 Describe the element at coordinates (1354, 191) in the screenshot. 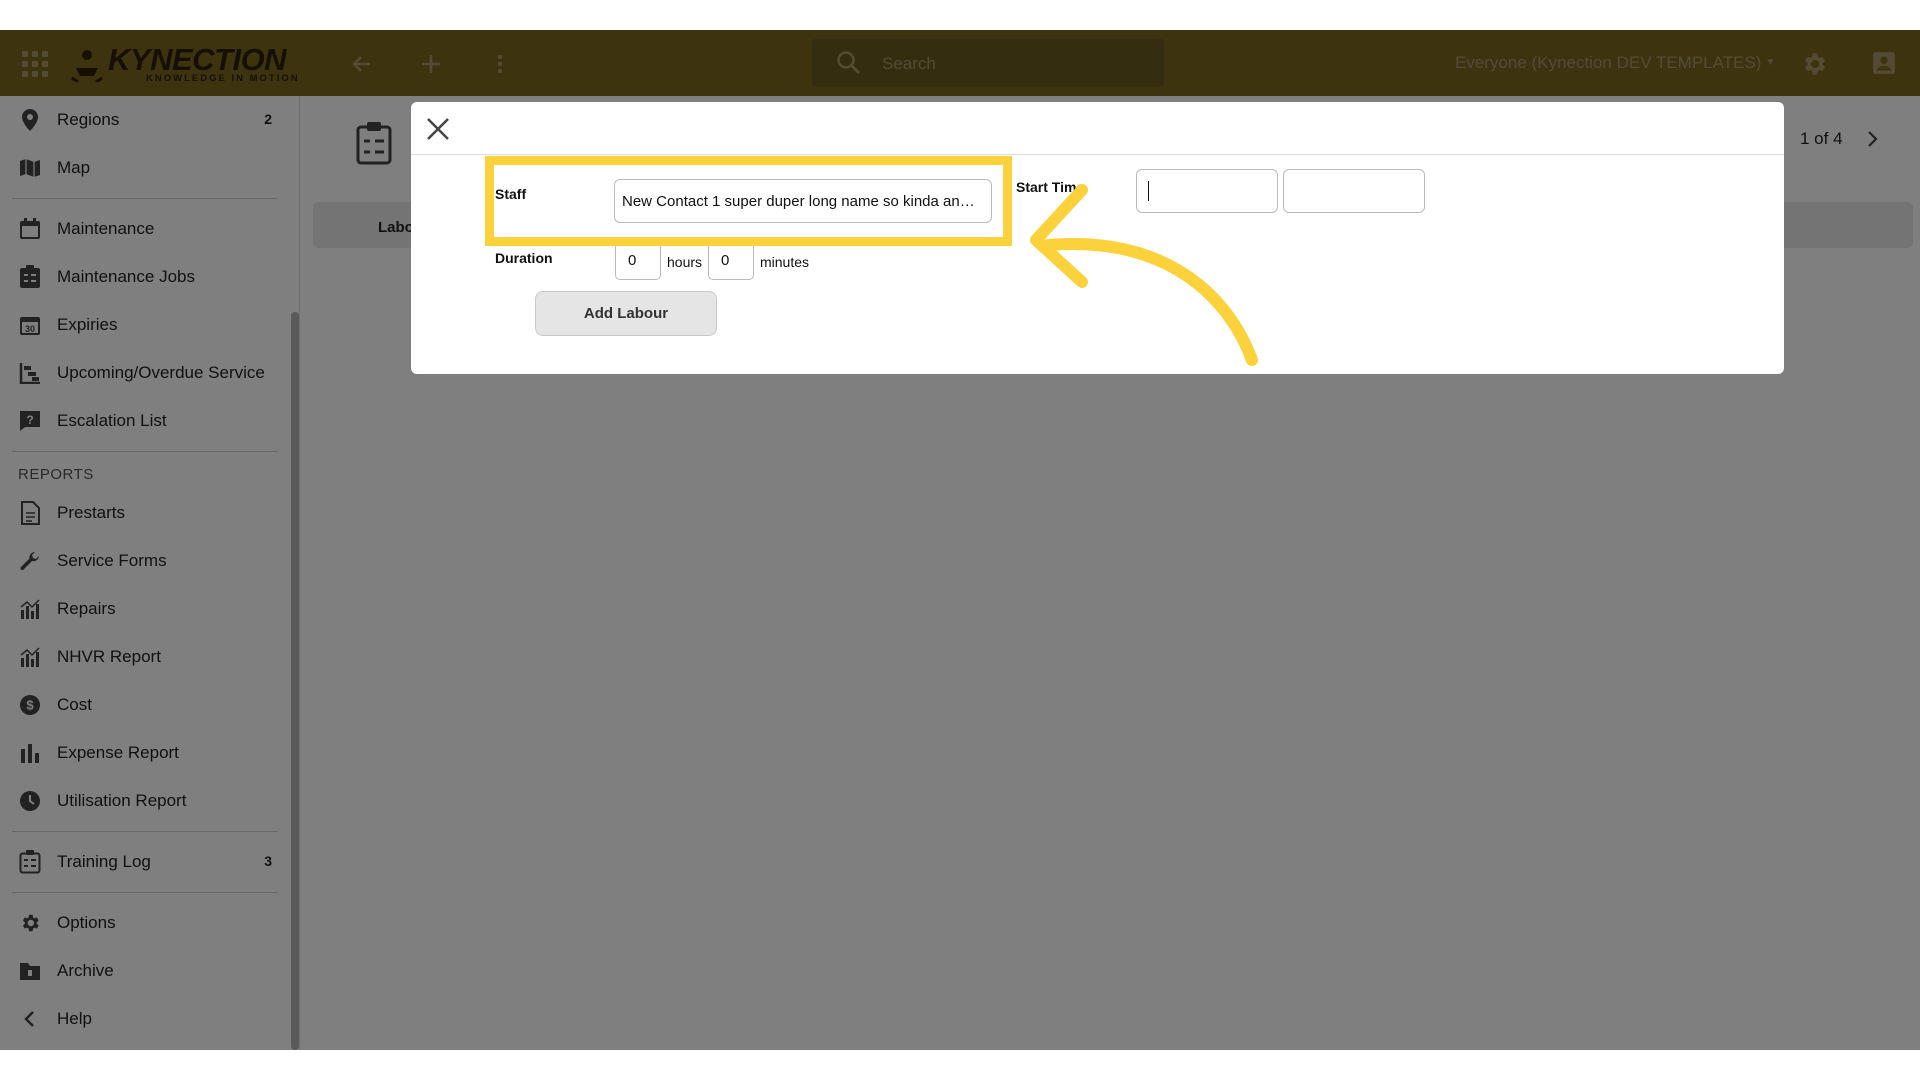

I see `start-time-input` at that location.